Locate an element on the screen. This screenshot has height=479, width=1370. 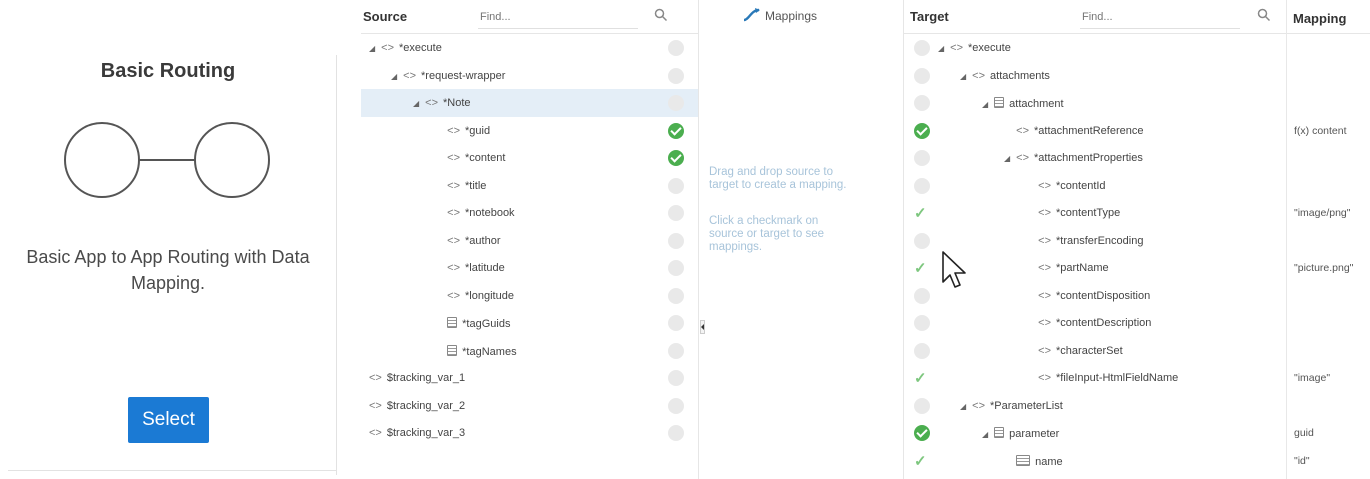
card-bottom-divider is located at coordinates (172, 470).